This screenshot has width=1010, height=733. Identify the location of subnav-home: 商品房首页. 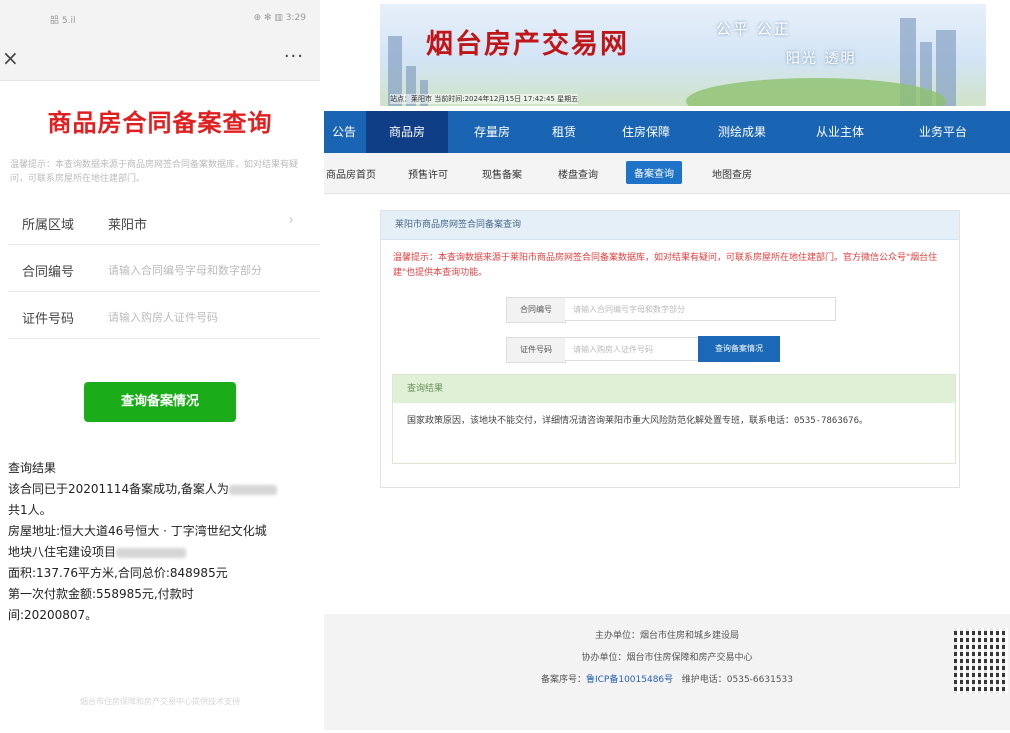
(351, 173).